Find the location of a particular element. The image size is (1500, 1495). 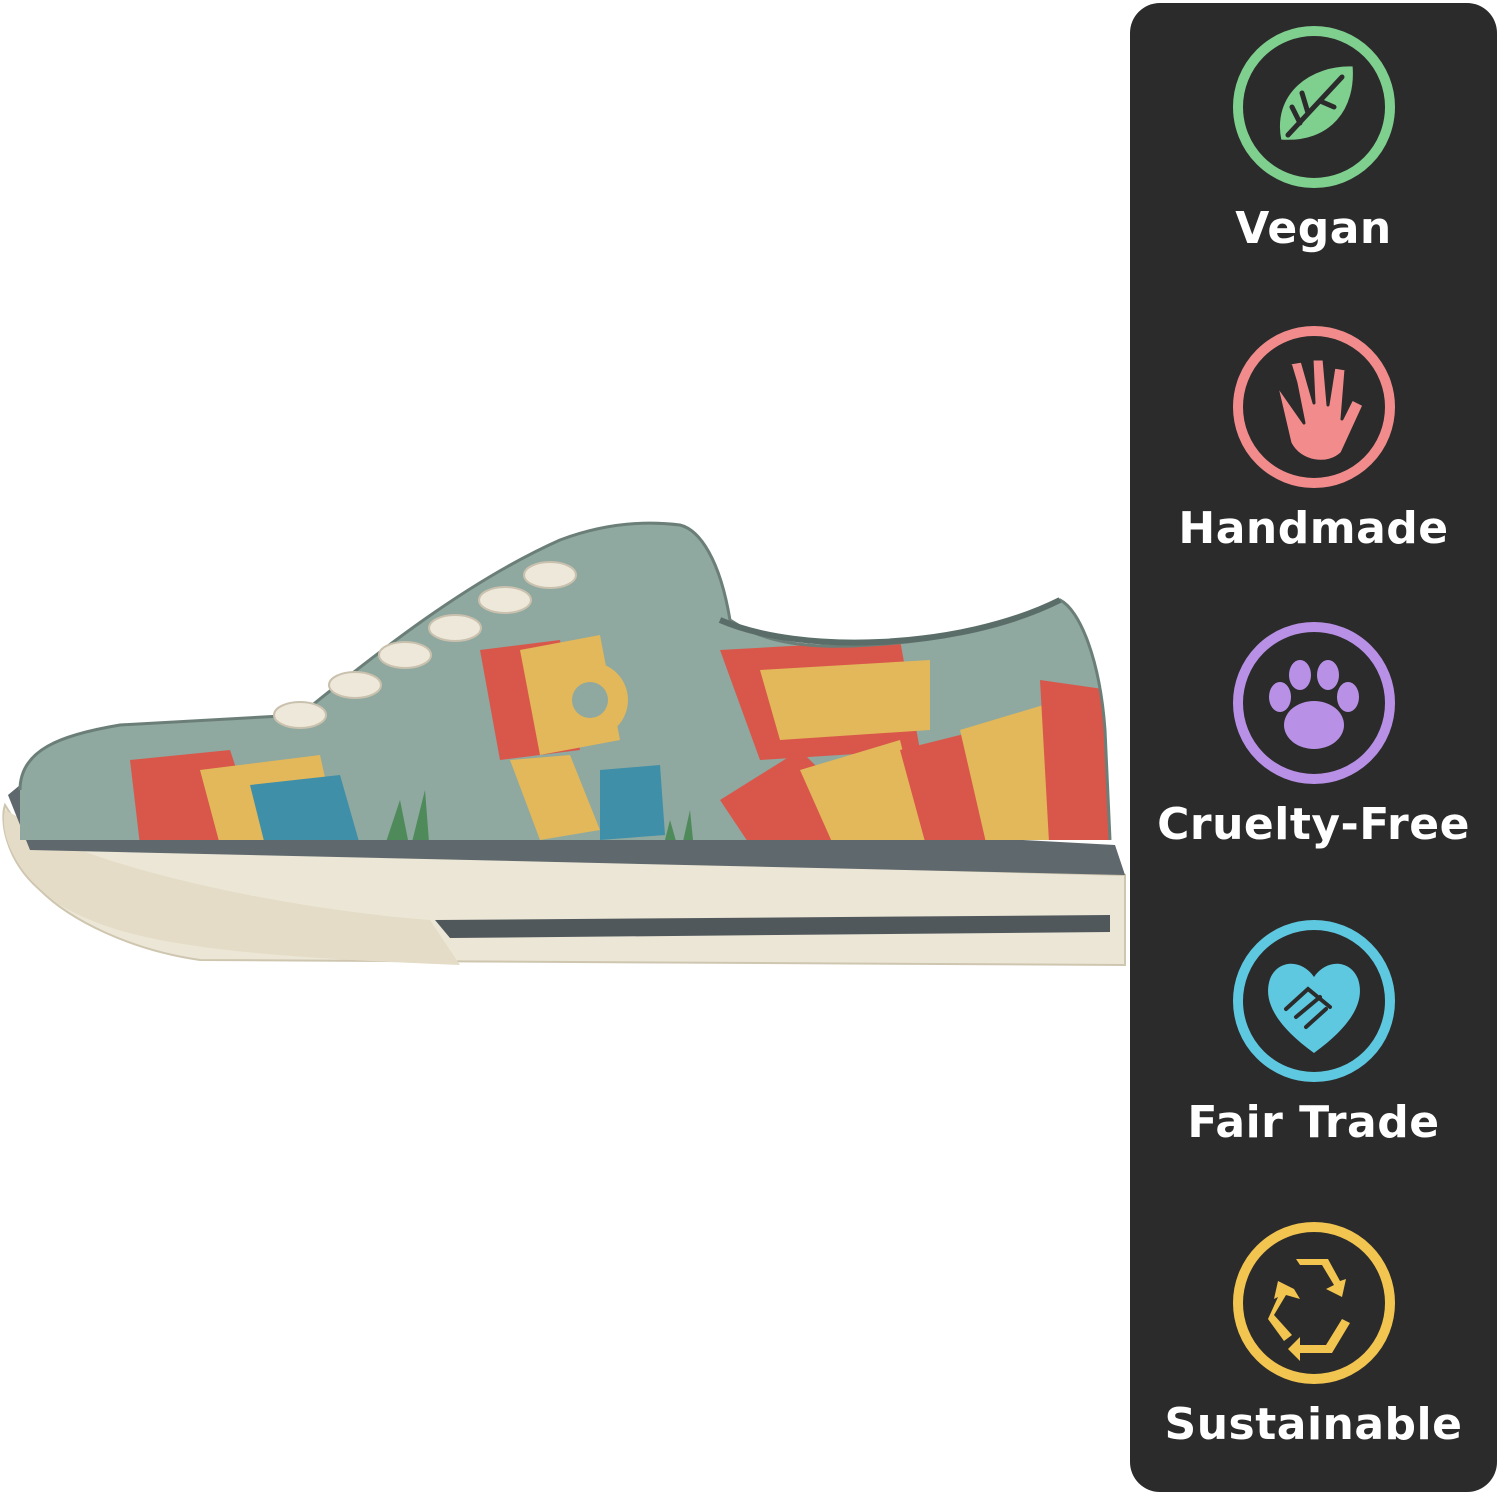

leaf-icon is located at coordinates (1314, 107).